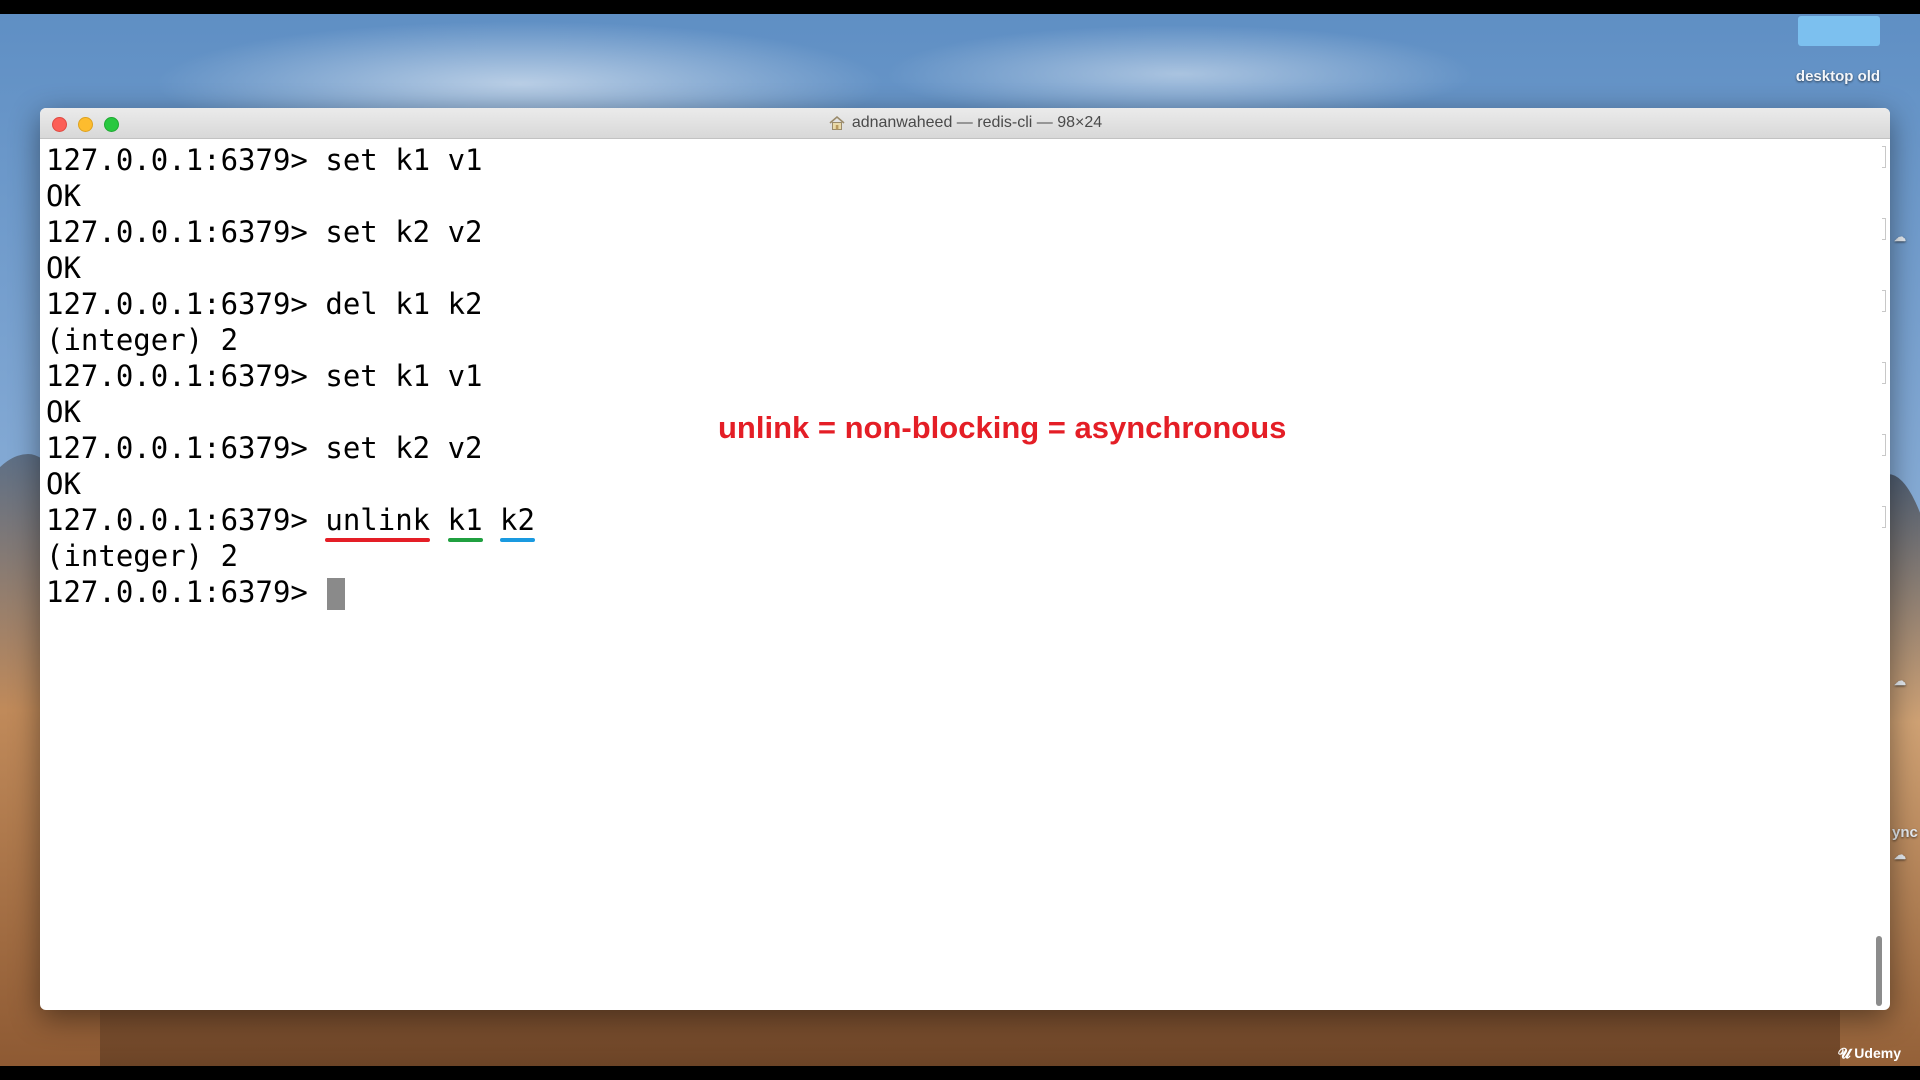 Image resolution: width=1920 pixels, height=1080 pixels. Describe the element at coordinates (1877, 1053) in the screenshot. I see `watermark-text: Udemy` at that location.